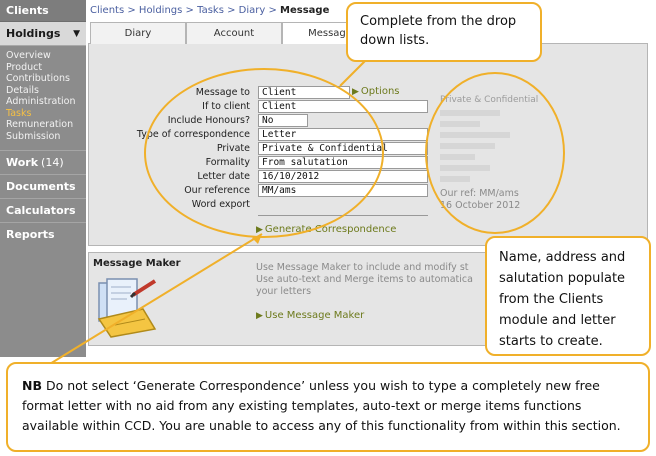  Describe the element at coordinates (354, 72) in the screenshot. I see `callout-pointer-top` at that location.